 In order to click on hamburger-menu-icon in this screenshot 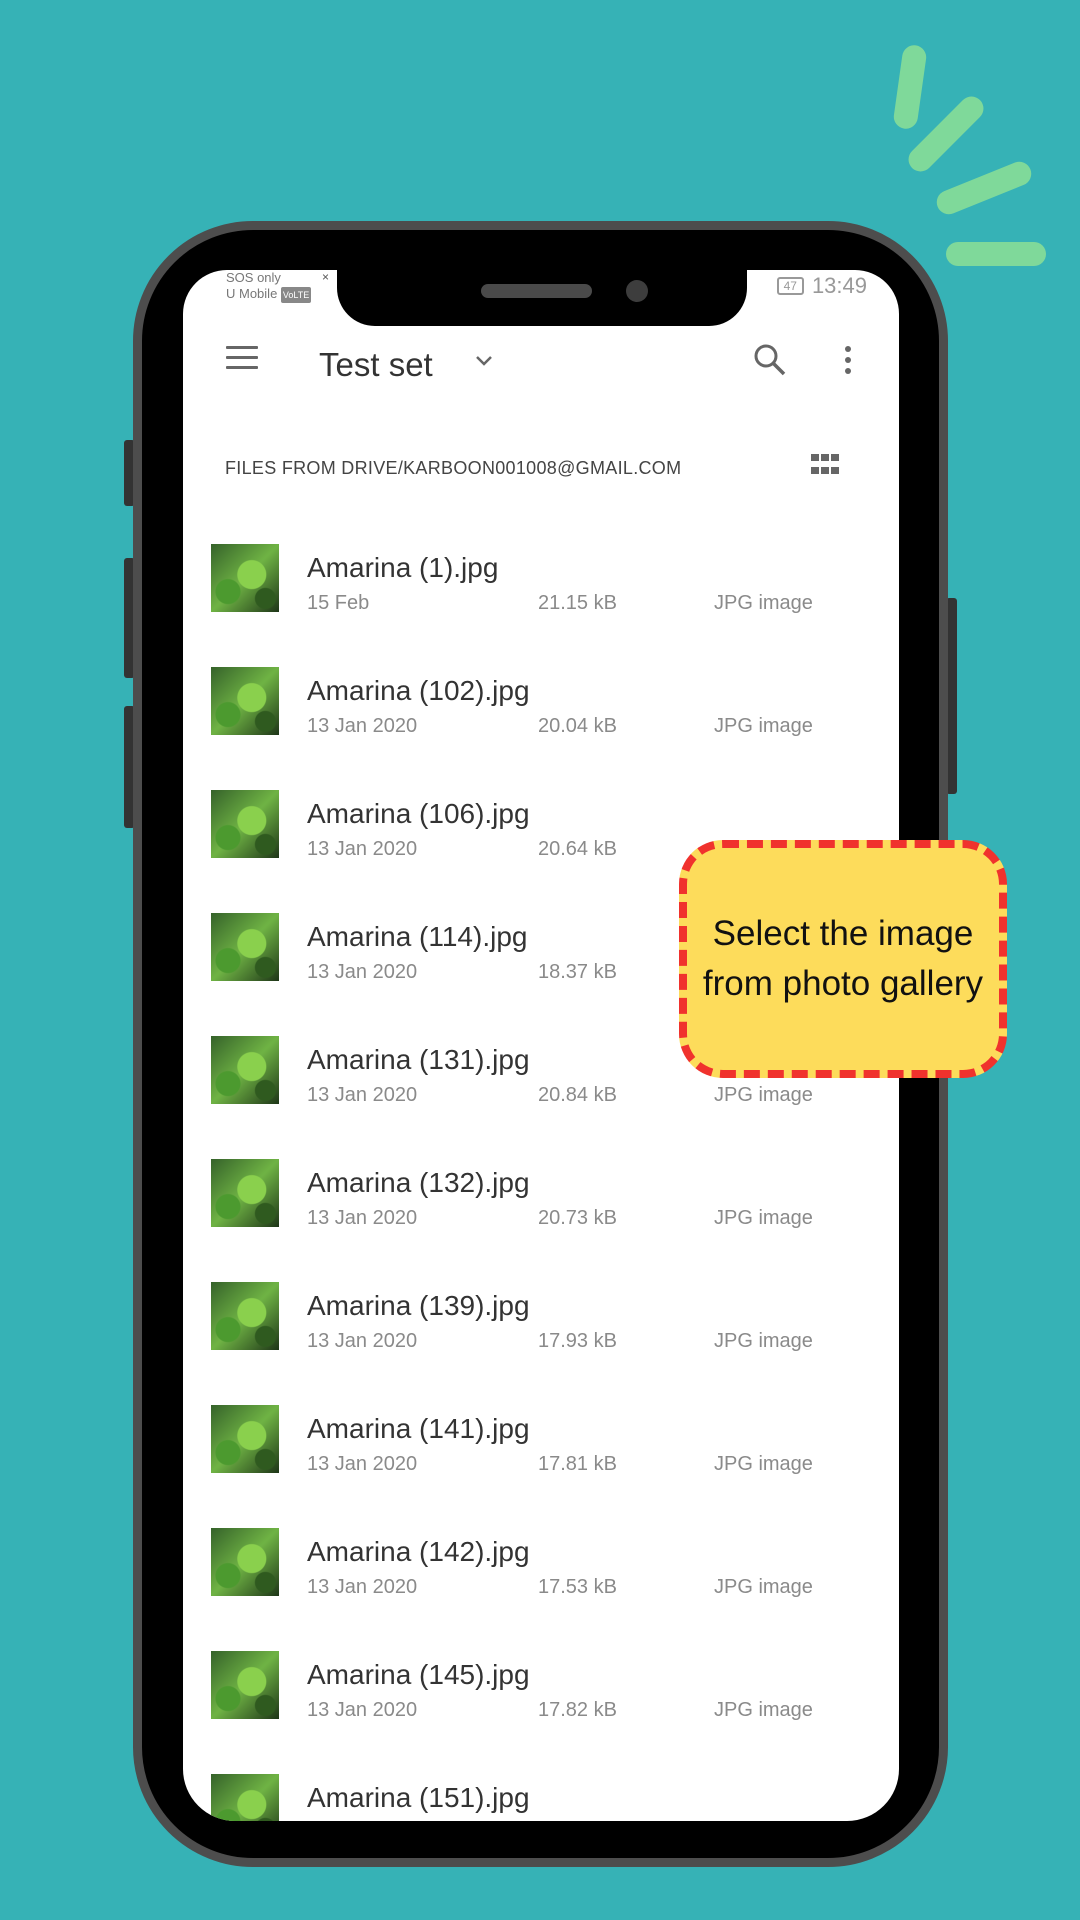, I will do `click(242, 358)`.